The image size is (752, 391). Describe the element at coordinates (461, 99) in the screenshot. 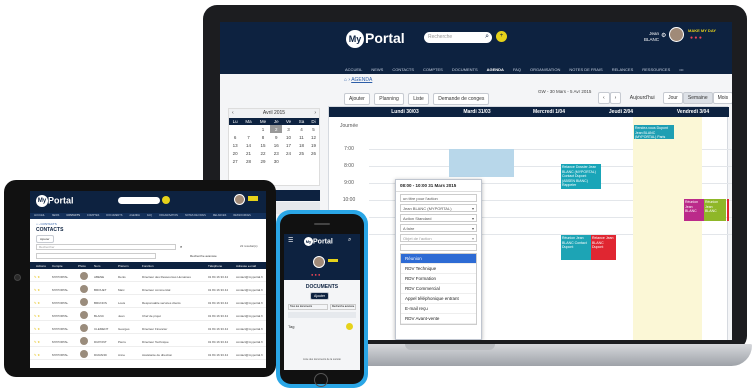

I see `leave-request-button: Demande de conges` at that location.